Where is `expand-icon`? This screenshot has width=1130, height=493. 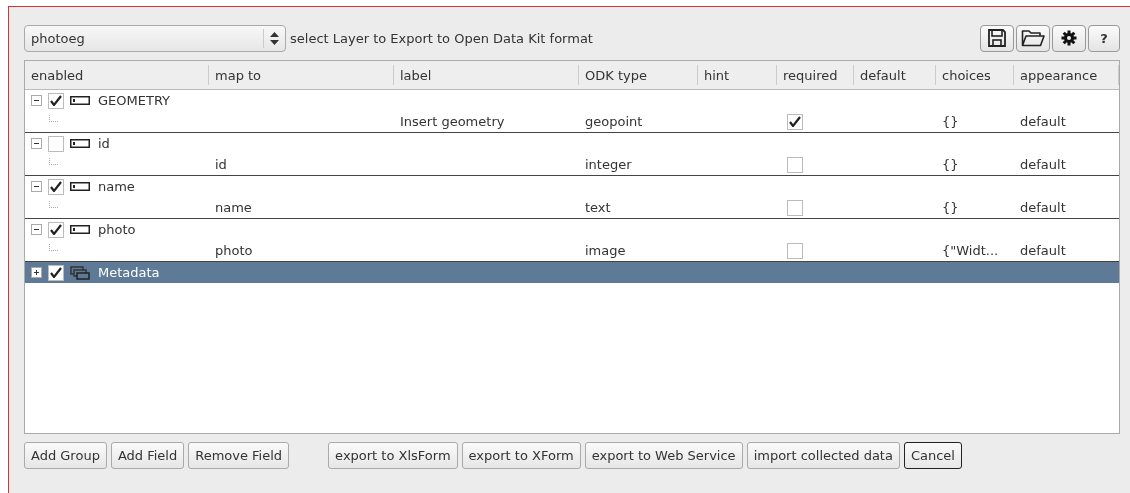 expand-icon is located at coordinates (36, 272).